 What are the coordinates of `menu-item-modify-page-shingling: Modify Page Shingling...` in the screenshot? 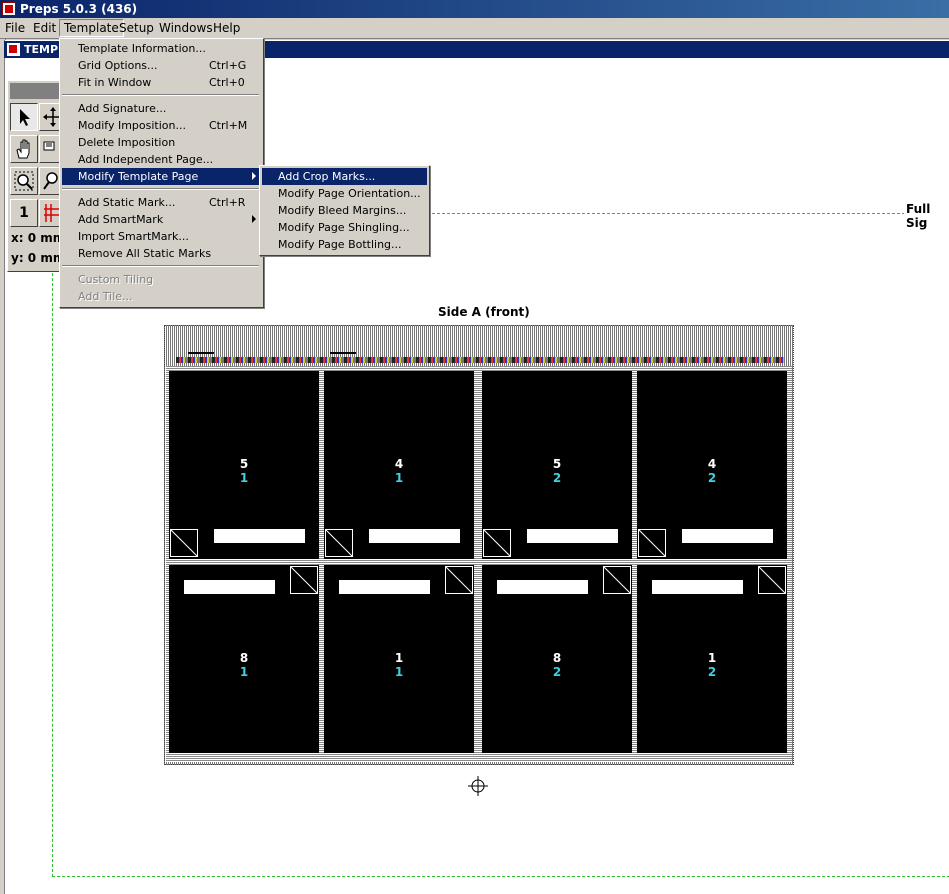 It's located at (344, 227).